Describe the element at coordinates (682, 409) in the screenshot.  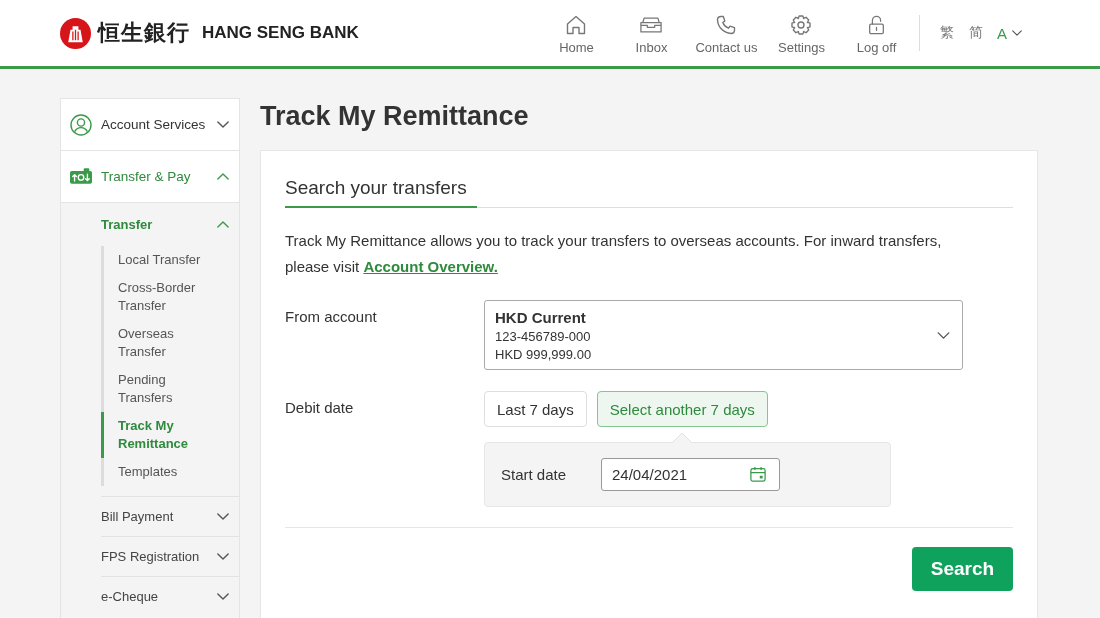
I see `date-range-button: Select another 7 days` at that location.